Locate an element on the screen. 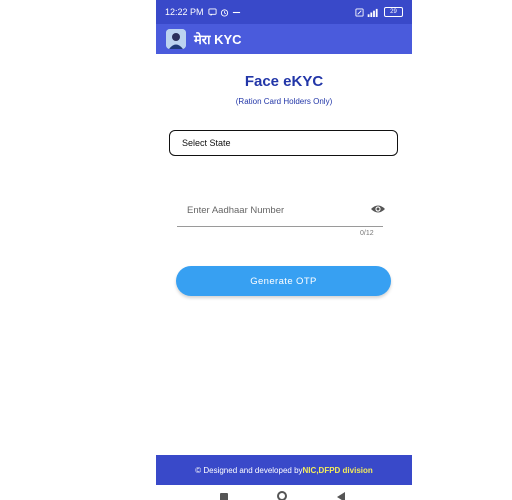  app-logo is located at coordinates (176, 39).